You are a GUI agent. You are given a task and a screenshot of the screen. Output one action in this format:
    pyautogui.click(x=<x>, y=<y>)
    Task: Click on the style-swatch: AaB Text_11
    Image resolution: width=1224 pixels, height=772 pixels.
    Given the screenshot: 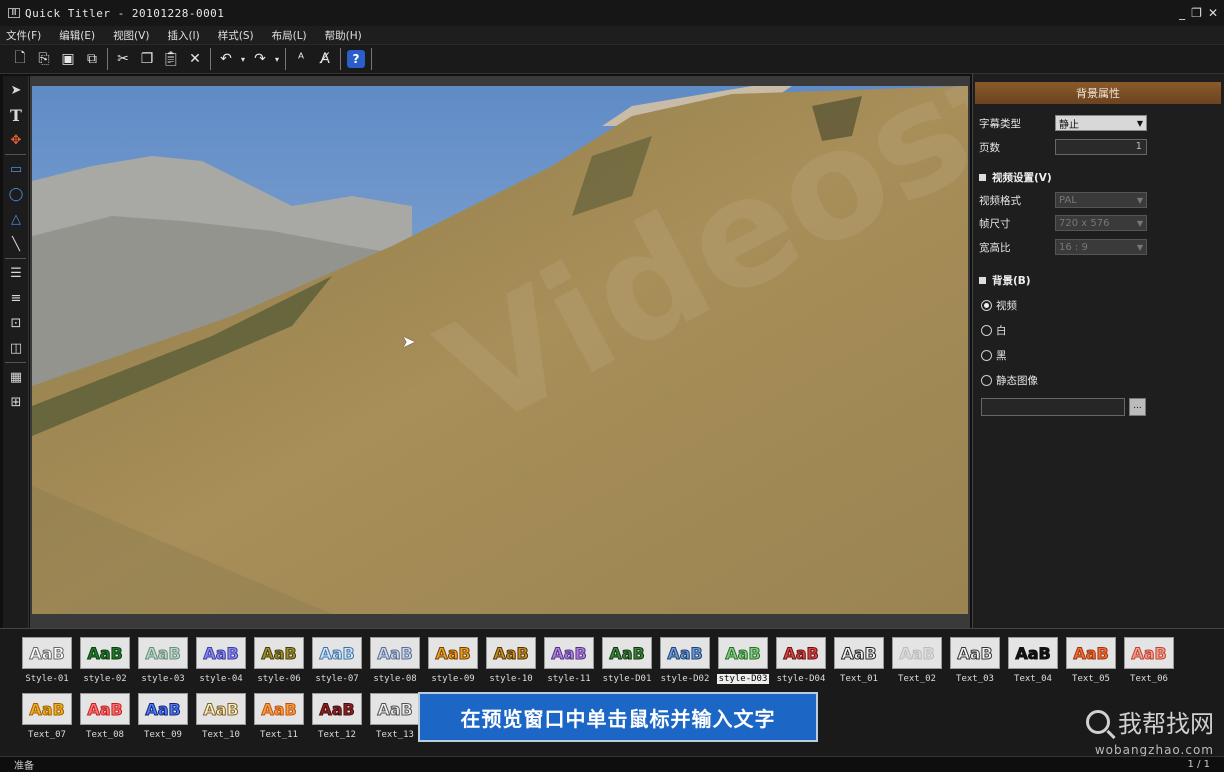 What is the action you would take?
    pyautogui.click(x=279, y=721)
    